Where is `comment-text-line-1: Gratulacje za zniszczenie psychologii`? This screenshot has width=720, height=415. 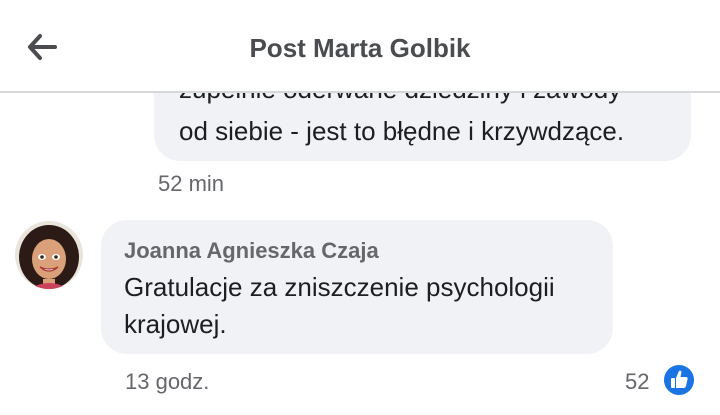
comment-text-line-1: Gratulacje za zniszczenie psychologii is located at coordinates (339, 287).